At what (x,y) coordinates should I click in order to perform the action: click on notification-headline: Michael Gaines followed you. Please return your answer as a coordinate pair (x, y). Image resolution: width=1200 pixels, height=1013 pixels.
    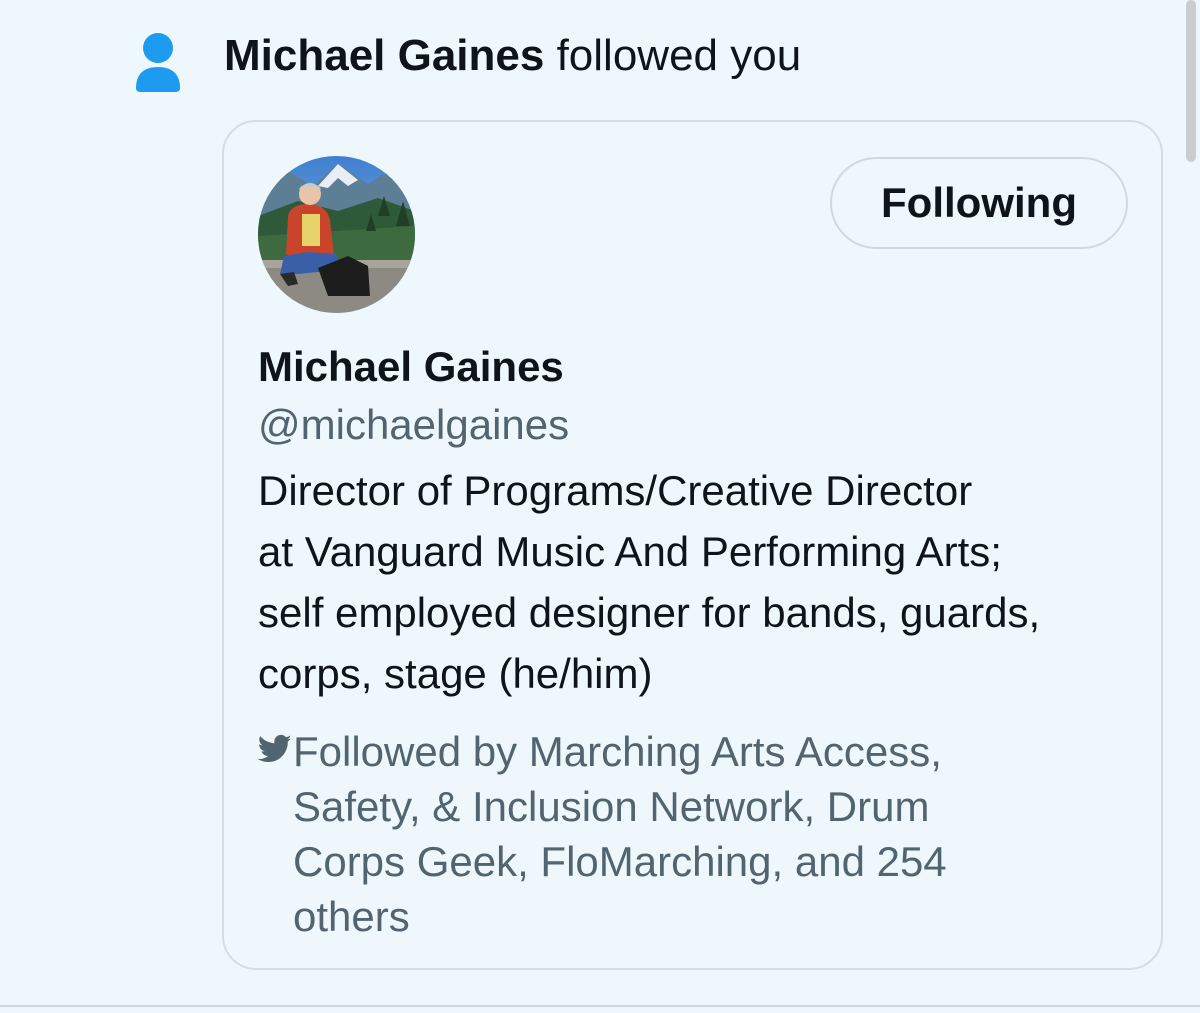
    Looking at the image, I should click on (512, 56).